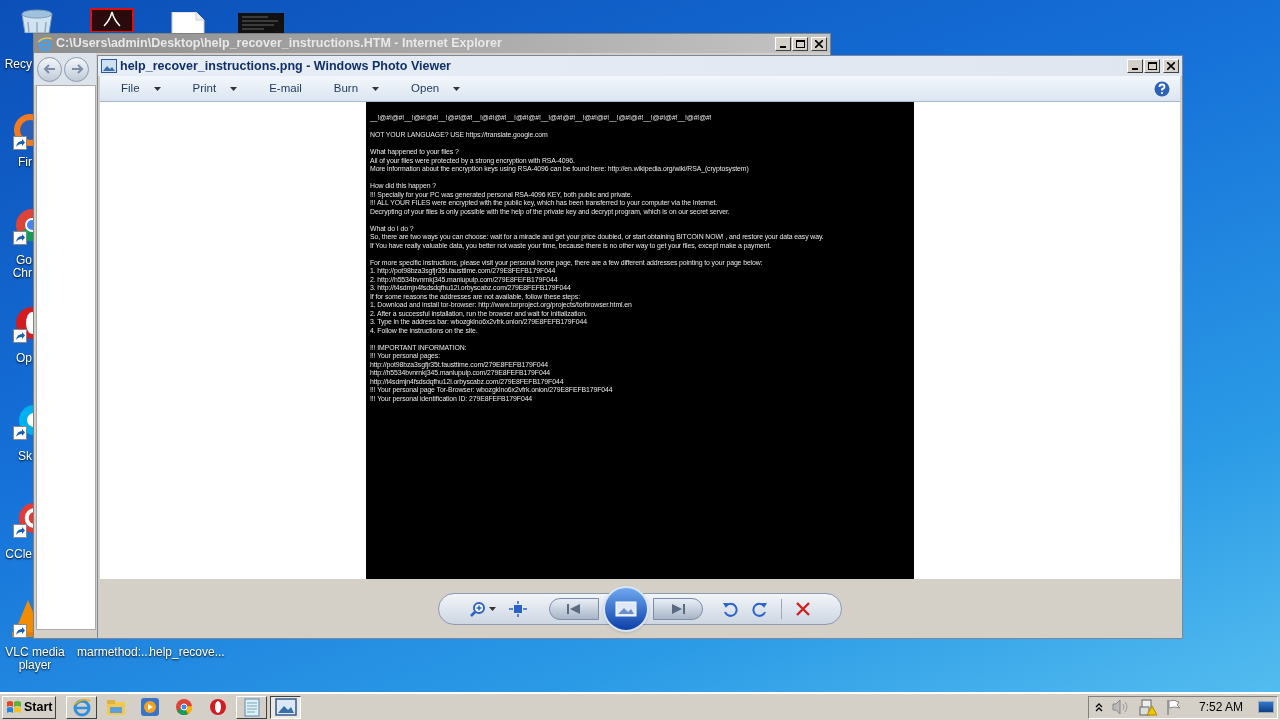  I want to click on show-desktop-button, so click(1266, 707).